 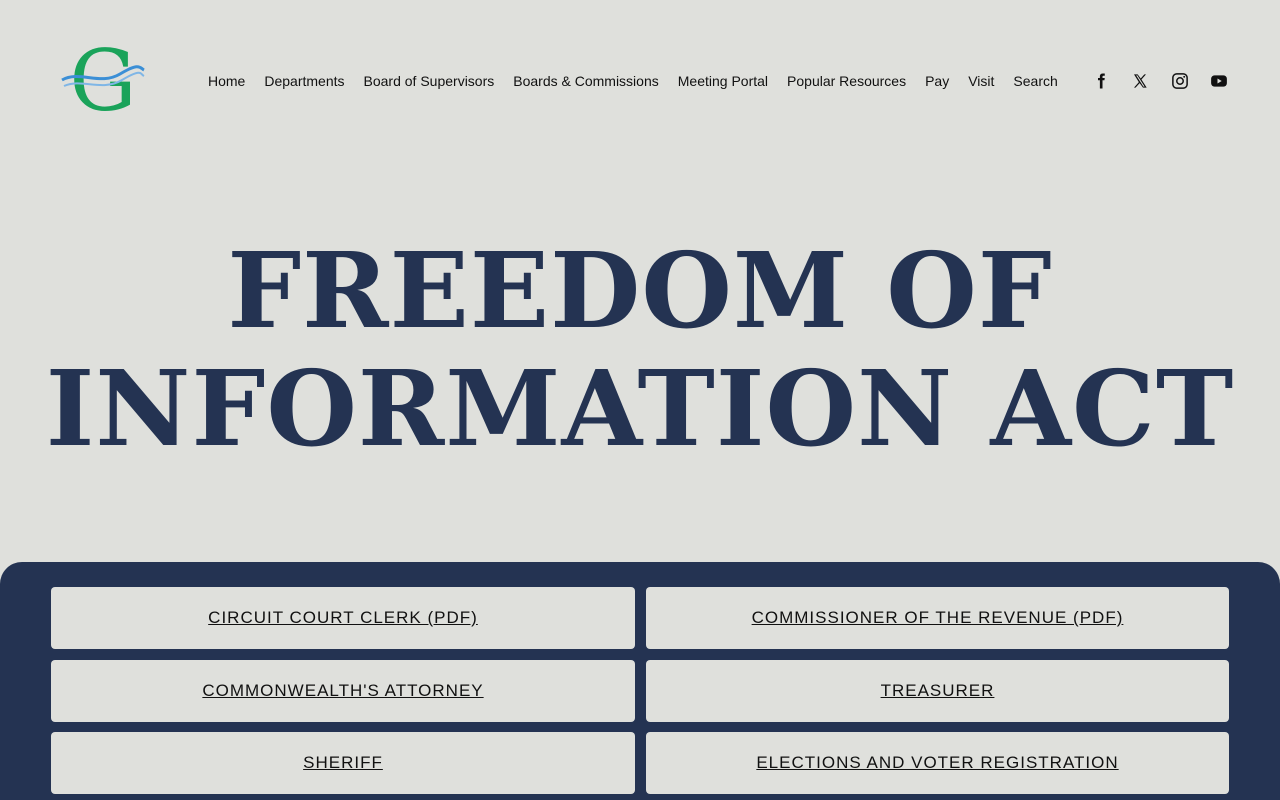 What do you see at coordinates (343, 763) in the screenshot?
I see `sheriff-button: SHERIFF` at bounding box center [343, 763].